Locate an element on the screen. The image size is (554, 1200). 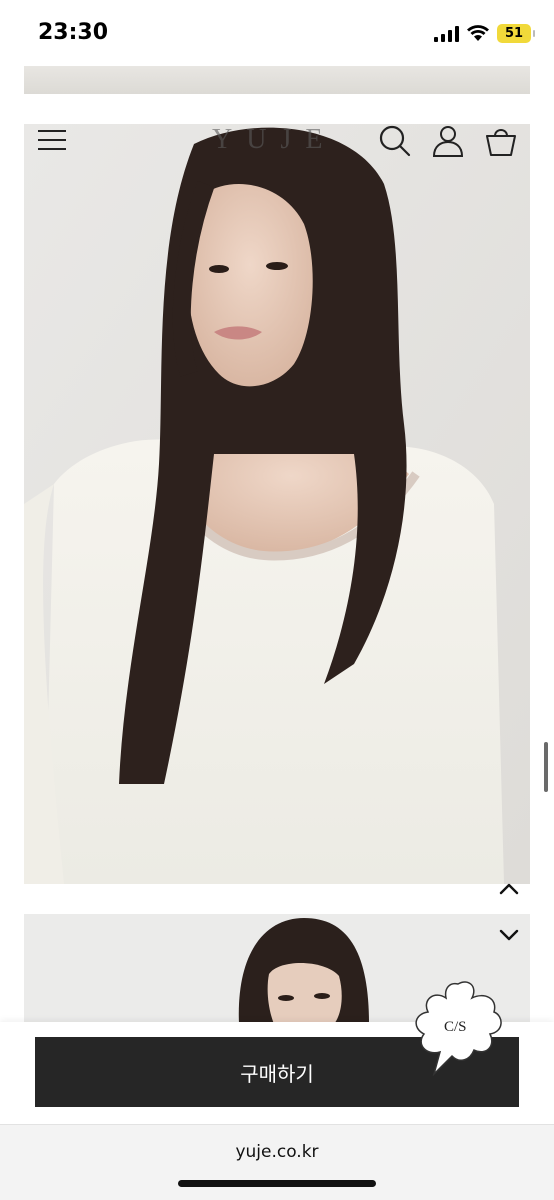
account-icon is located at coordinates (448, 141).